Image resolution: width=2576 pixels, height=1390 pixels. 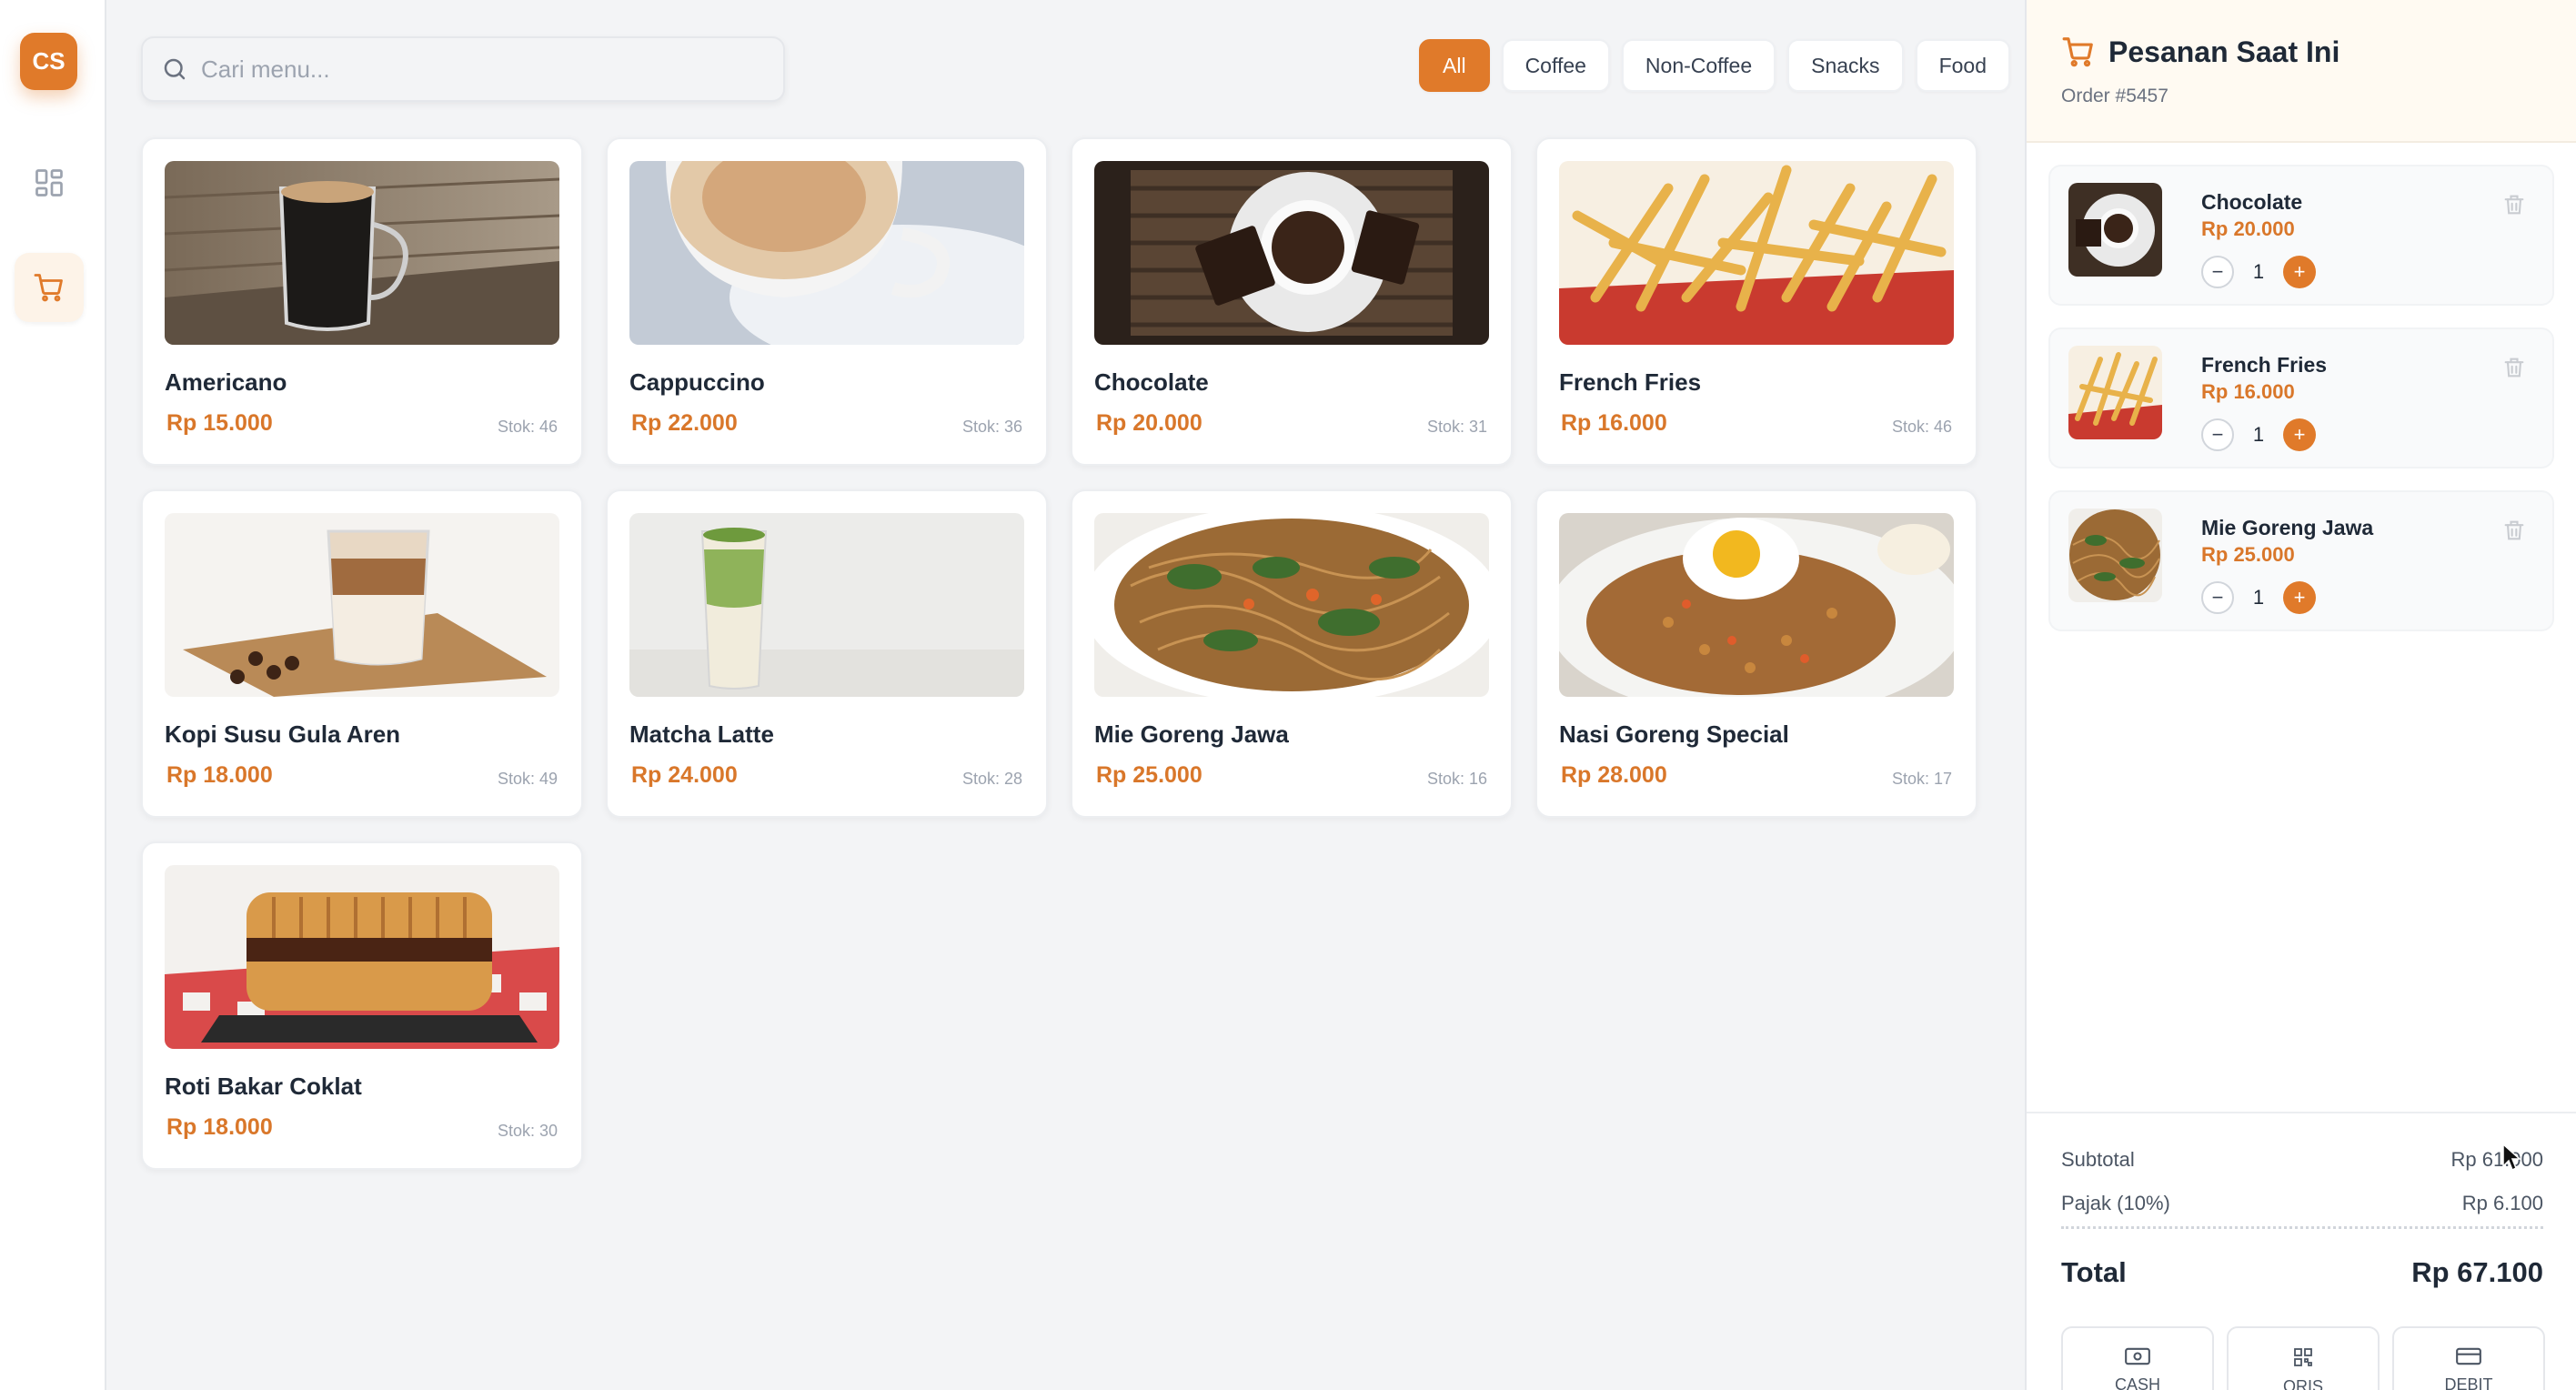 I want to click on product-name: Matcha Latte, so click(x=701, y=734).